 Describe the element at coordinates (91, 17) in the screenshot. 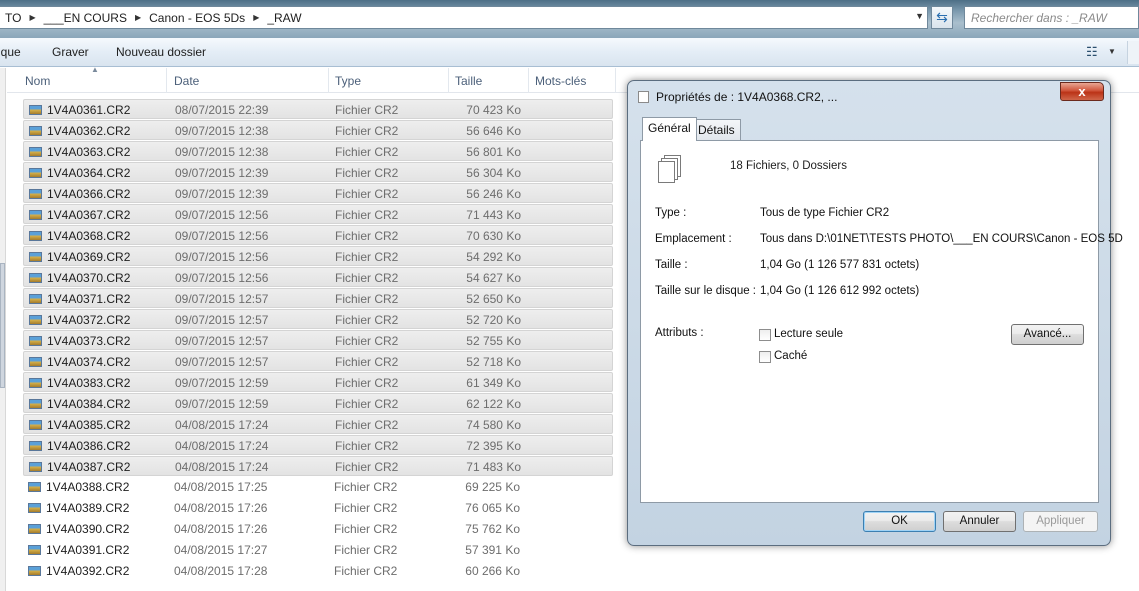

I see `breadcrumb-item: ___EN COURS ▶` at that location.